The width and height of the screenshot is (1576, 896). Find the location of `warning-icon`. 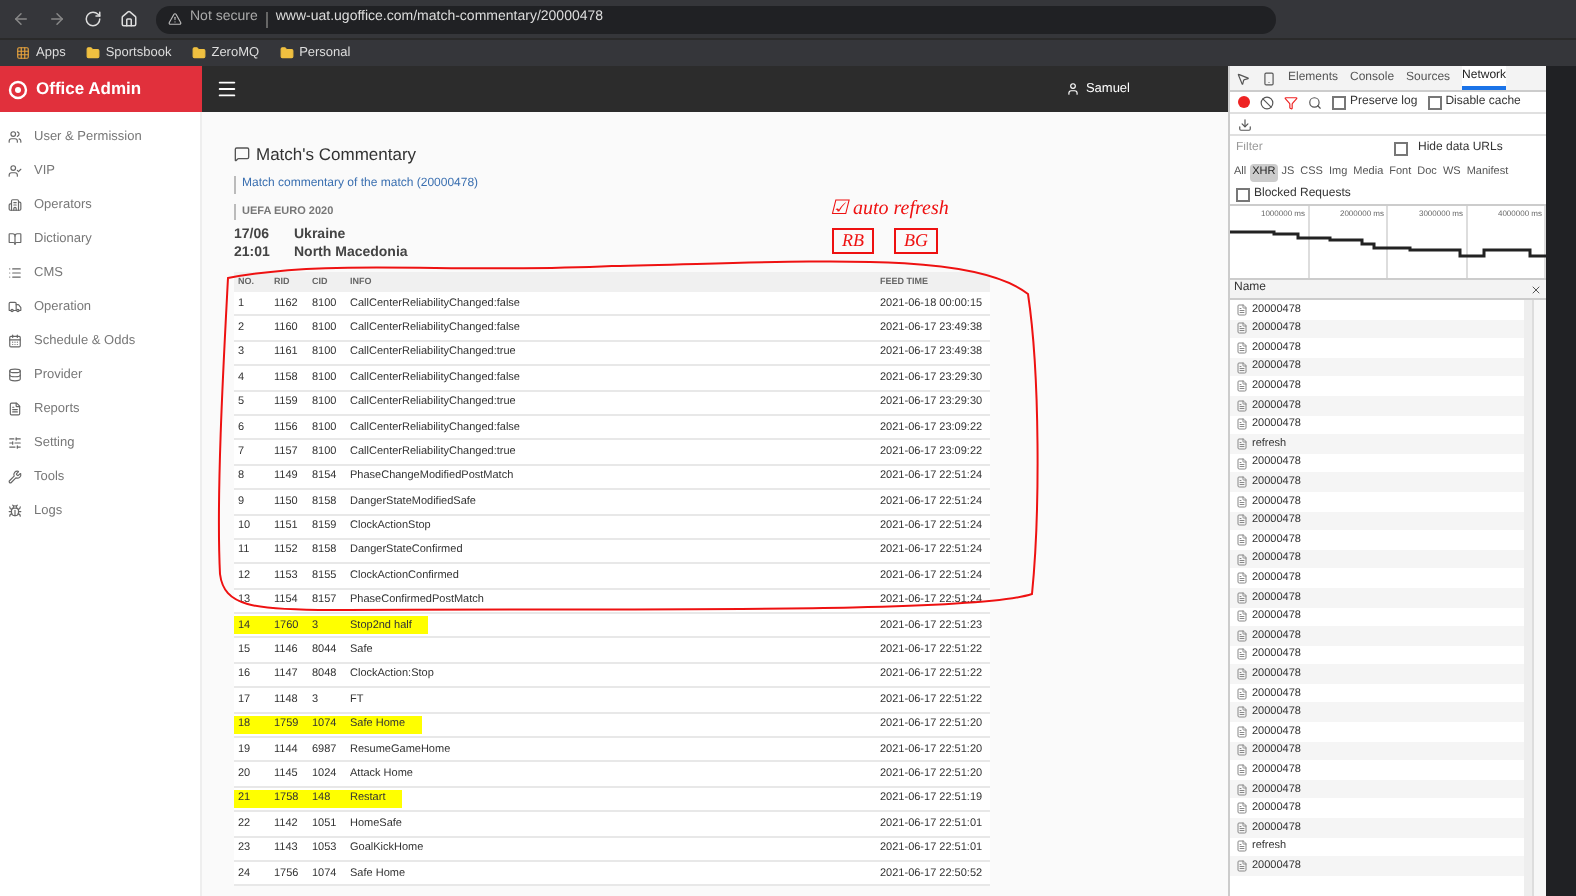

warning-icon is located at coordinates (175, 19).